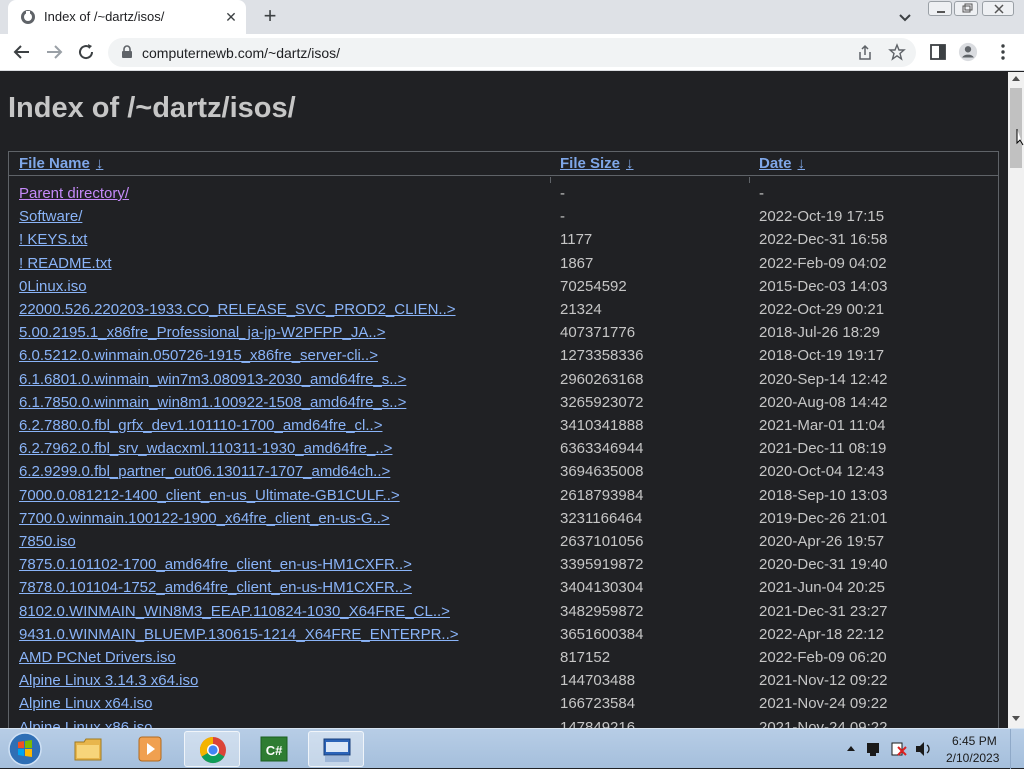 Image resolution: width=1024 pixels, height=769 pixels. What do you see at coordinates (74, 193) in the screenshot?
I see `file-link: Parent directory/` at bounding box center [74, 193].